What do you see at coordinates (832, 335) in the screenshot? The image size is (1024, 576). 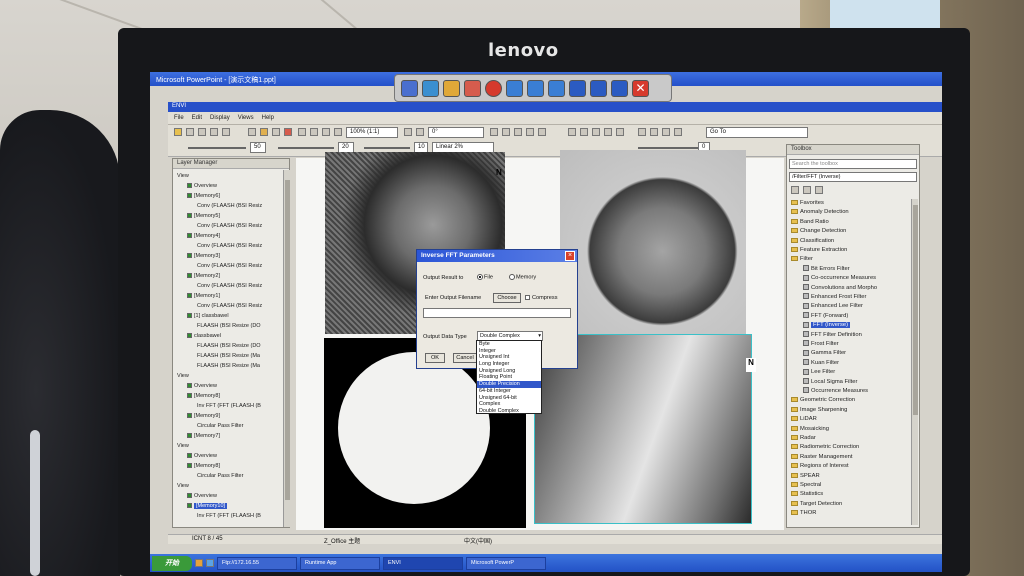 I see `toolbox-tool: FFT Filter Definition` at bounding box center [832, 335].